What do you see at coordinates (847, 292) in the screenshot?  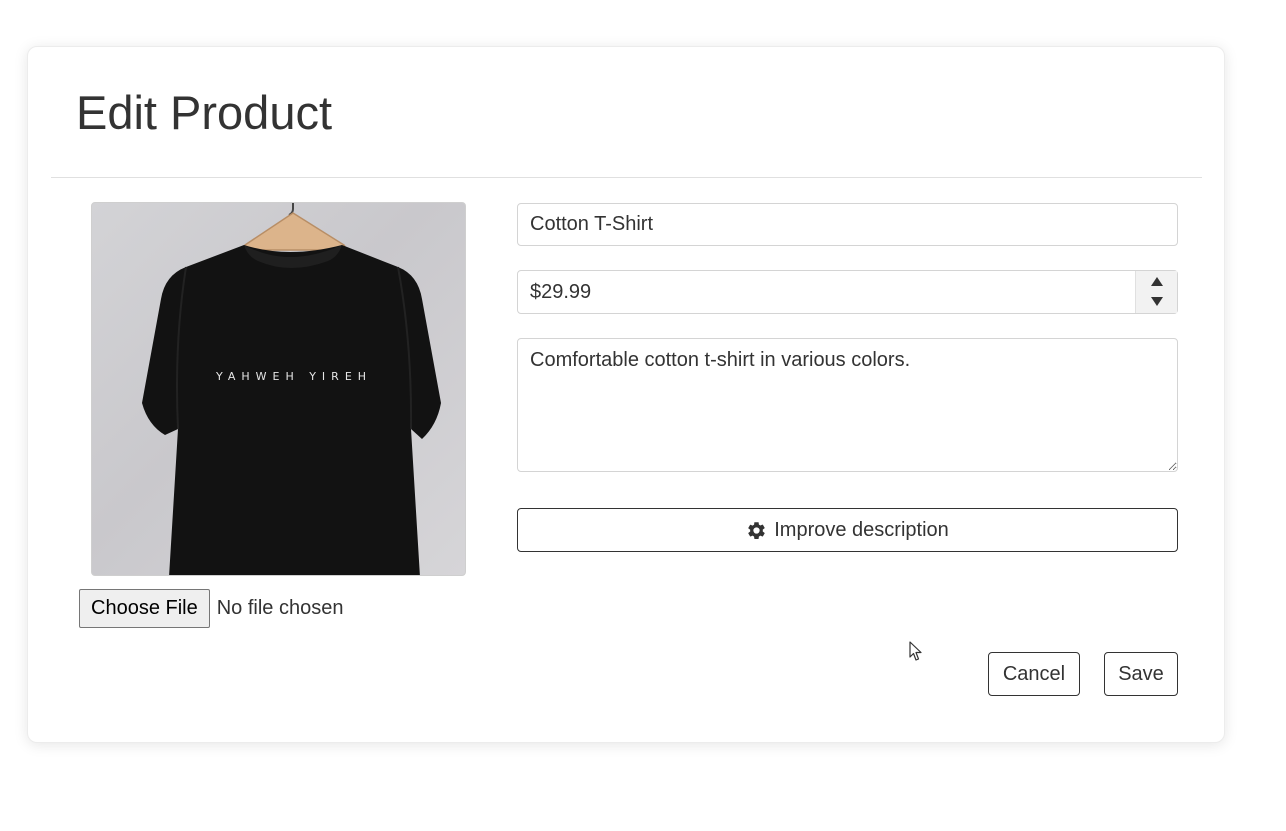 I see `price-input: $29.99` at bounding box center [847, 292].